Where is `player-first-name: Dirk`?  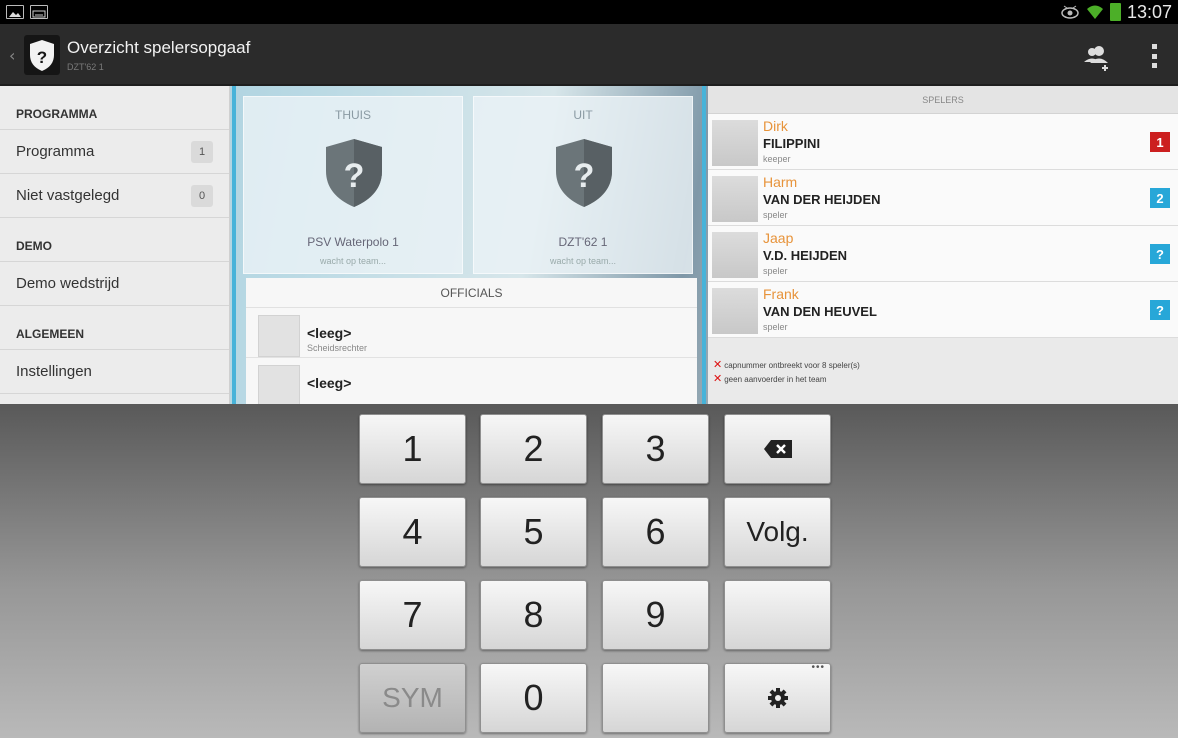
player-first-name: Dirk is located at coordinates (775, 126).